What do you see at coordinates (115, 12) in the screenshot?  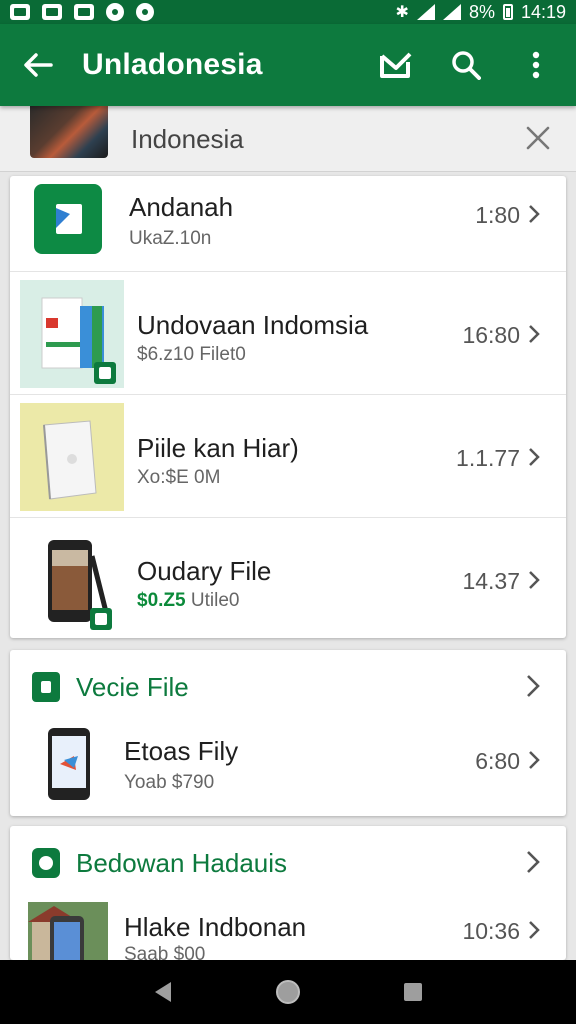 I see `sync-icon` at bounding box center [115, 12].